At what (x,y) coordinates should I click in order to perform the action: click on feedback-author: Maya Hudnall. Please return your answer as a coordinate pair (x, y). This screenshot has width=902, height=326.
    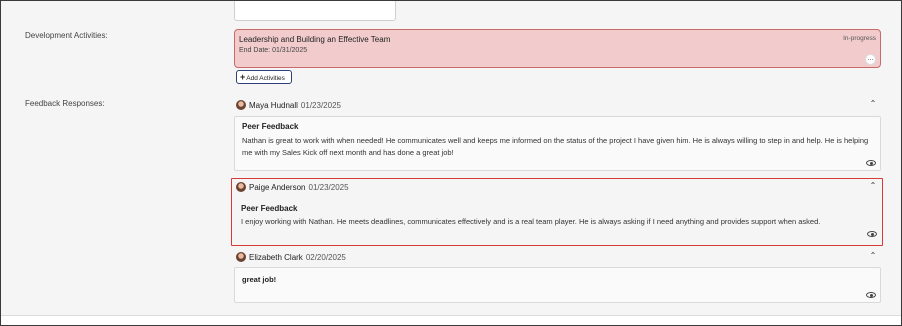
    Looking at the image, I should click on (273, 105).